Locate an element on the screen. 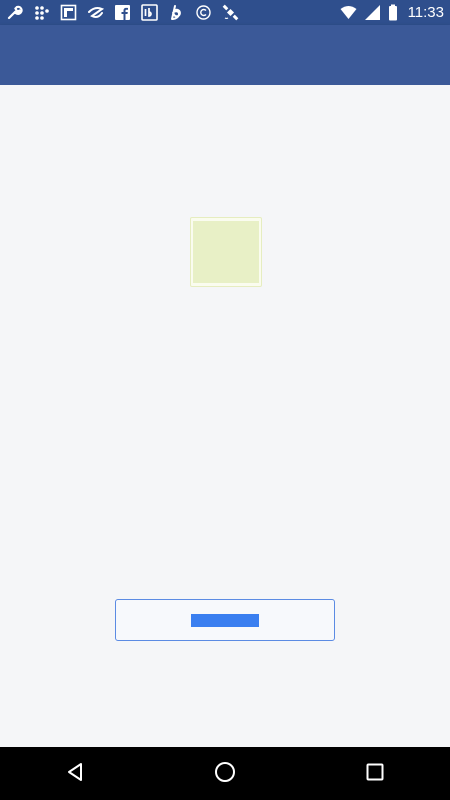  facebook-icon is located at coordinates (122, 12).